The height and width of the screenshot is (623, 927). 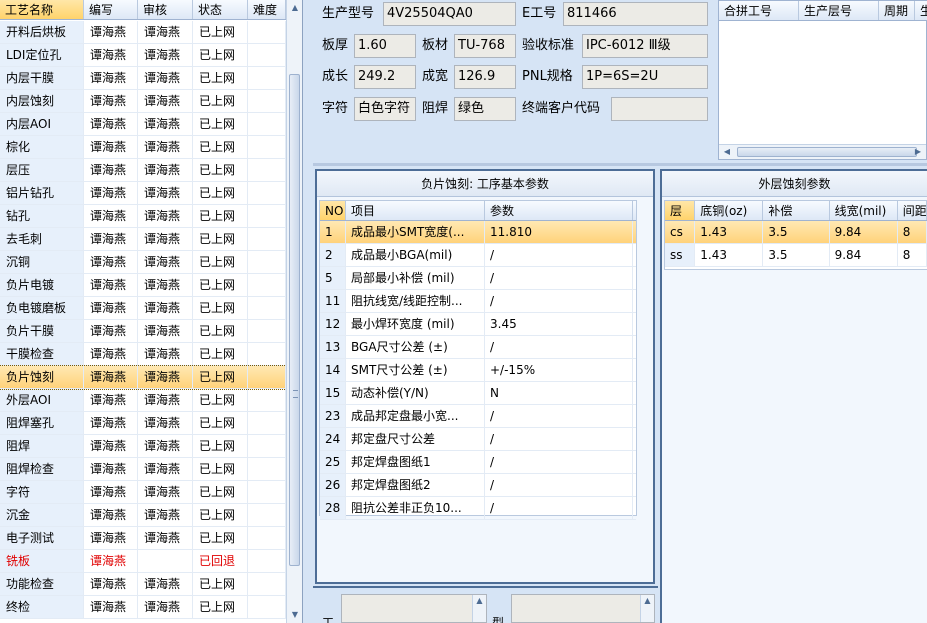 What do you see at coordinates (143, 193) in the screenshot?
I see `table-row: 铝片钻孔 谭海燕 谭海燕 已上网` at bounding box center [143, 193].